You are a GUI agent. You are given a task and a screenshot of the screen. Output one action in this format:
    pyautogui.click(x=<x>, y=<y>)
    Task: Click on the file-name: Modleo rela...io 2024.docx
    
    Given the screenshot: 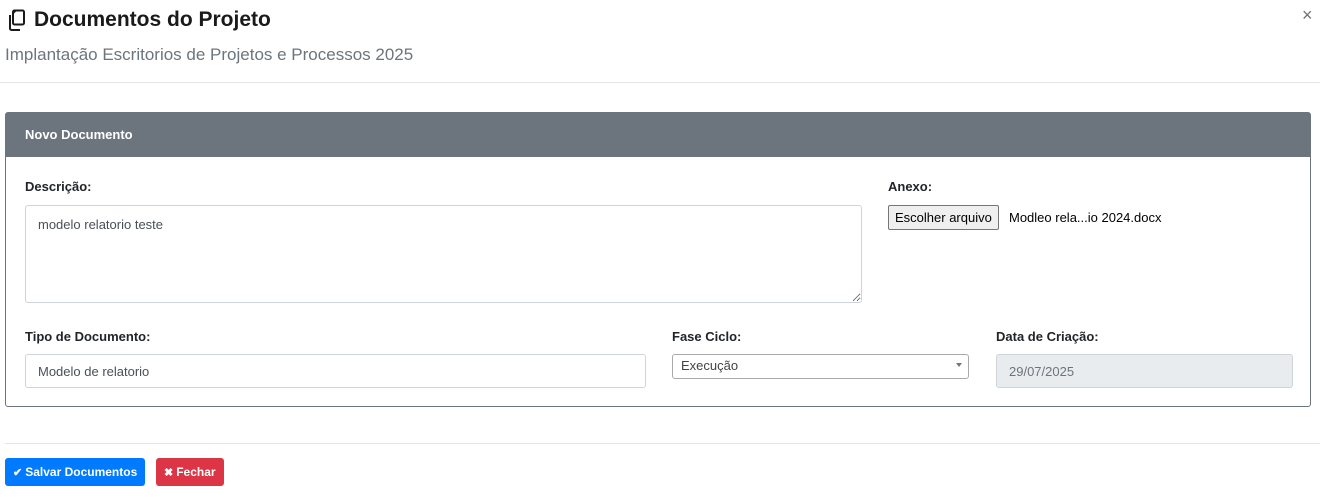 What is the action you would take?
    pyautogui.click(x=1085, y=217)
    